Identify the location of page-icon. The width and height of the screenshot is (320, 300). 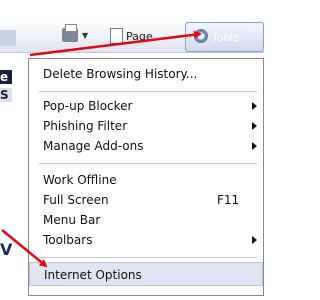
(116, 36).